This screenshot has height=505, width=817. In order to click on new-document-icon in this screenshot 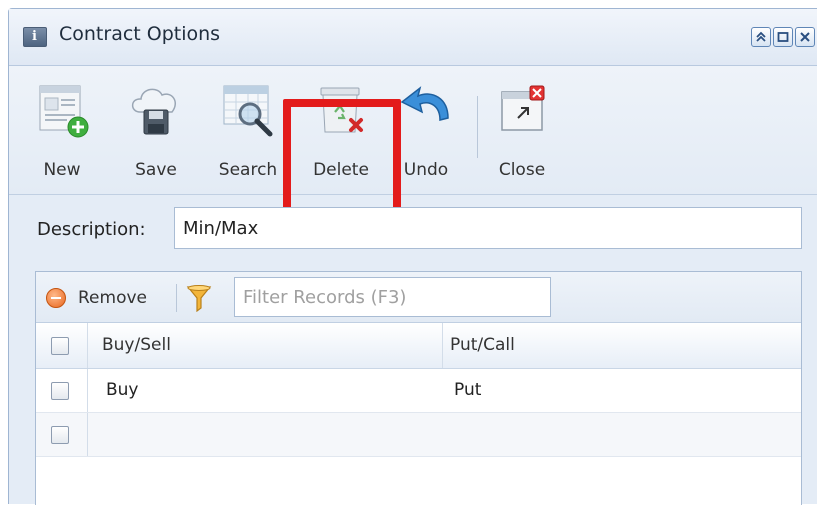, I will do `click(64, 111)`.